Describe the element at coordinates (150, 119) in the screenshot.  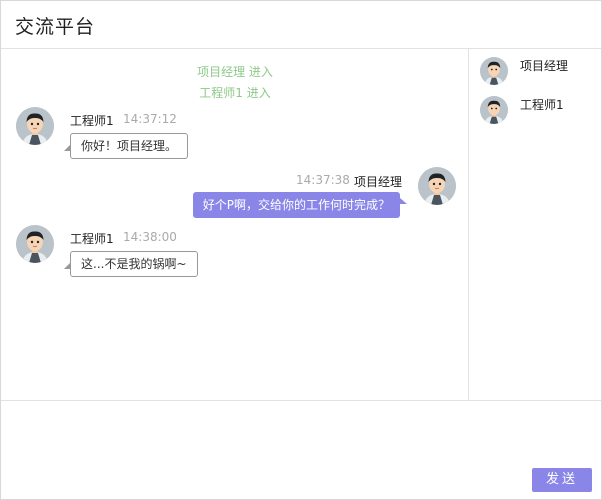
I see `message-time: 14:37:12` at that location.